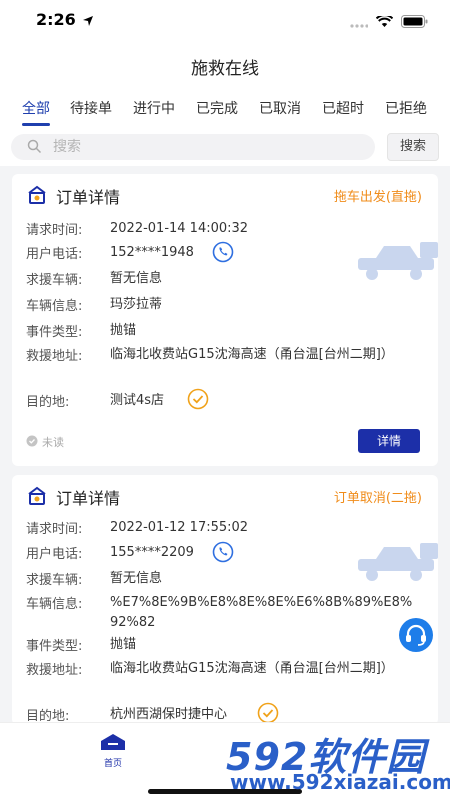 The height and width of the screenshot is (800, 450). Describe the element at coordinates (137, 400) in the screenshot. I see `field-value: 测试4s店` at that location.